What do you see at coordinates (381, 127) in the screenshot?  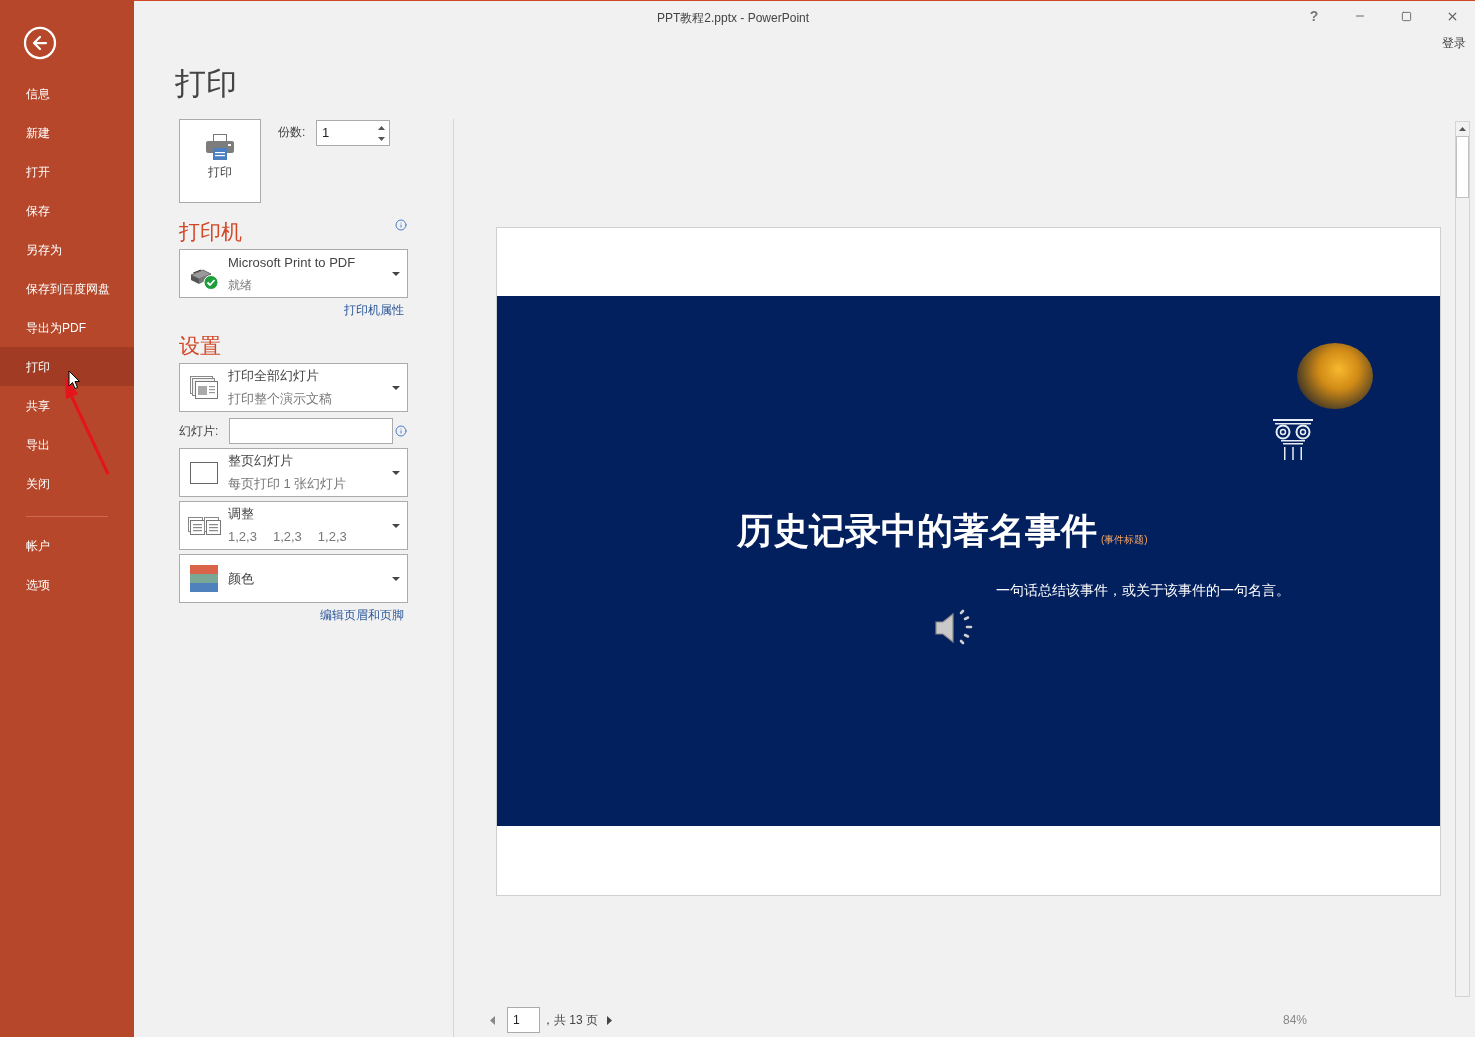 I see `spin-up-icon` at bounding box center [381, 127].